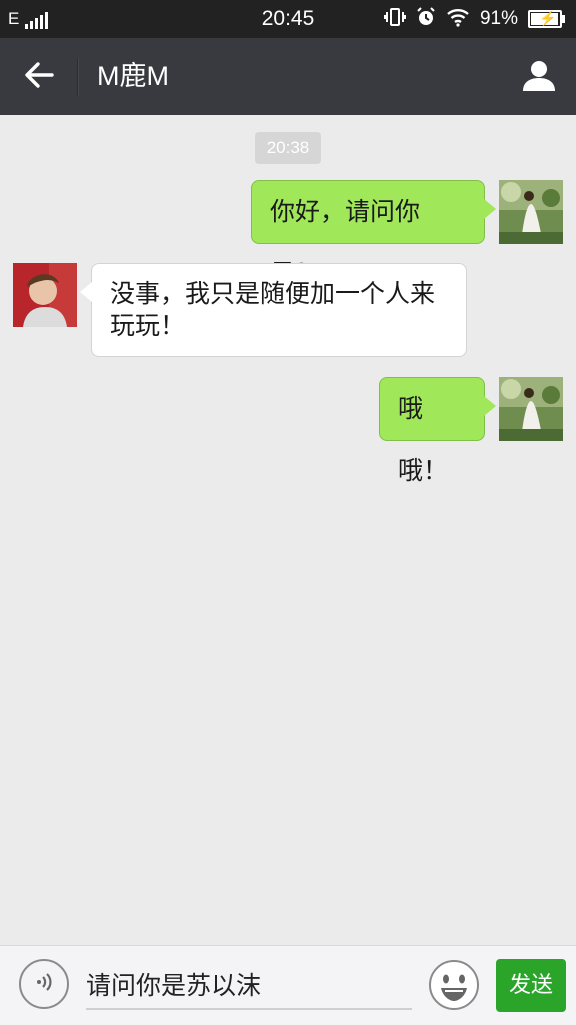  I want to click on battery-charging-icon: ⚡, so click(546, 19).